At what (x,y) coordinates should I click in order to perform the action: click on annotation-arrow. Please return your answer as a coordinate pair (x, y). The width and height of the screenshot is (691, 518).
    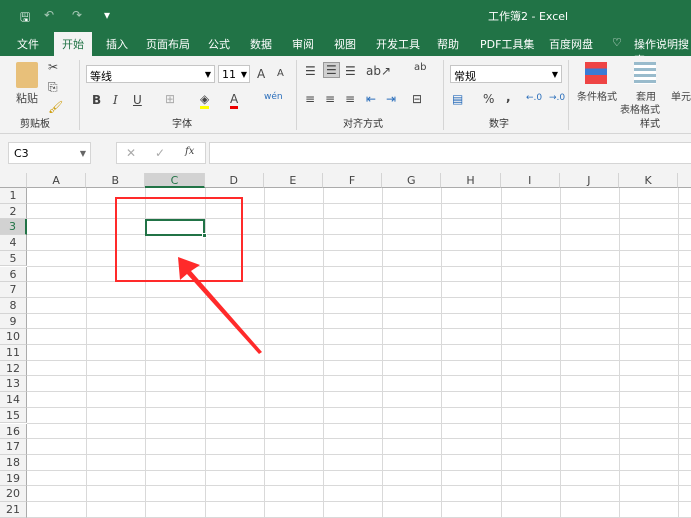
    Looking at the image, I should click on (220, 305).